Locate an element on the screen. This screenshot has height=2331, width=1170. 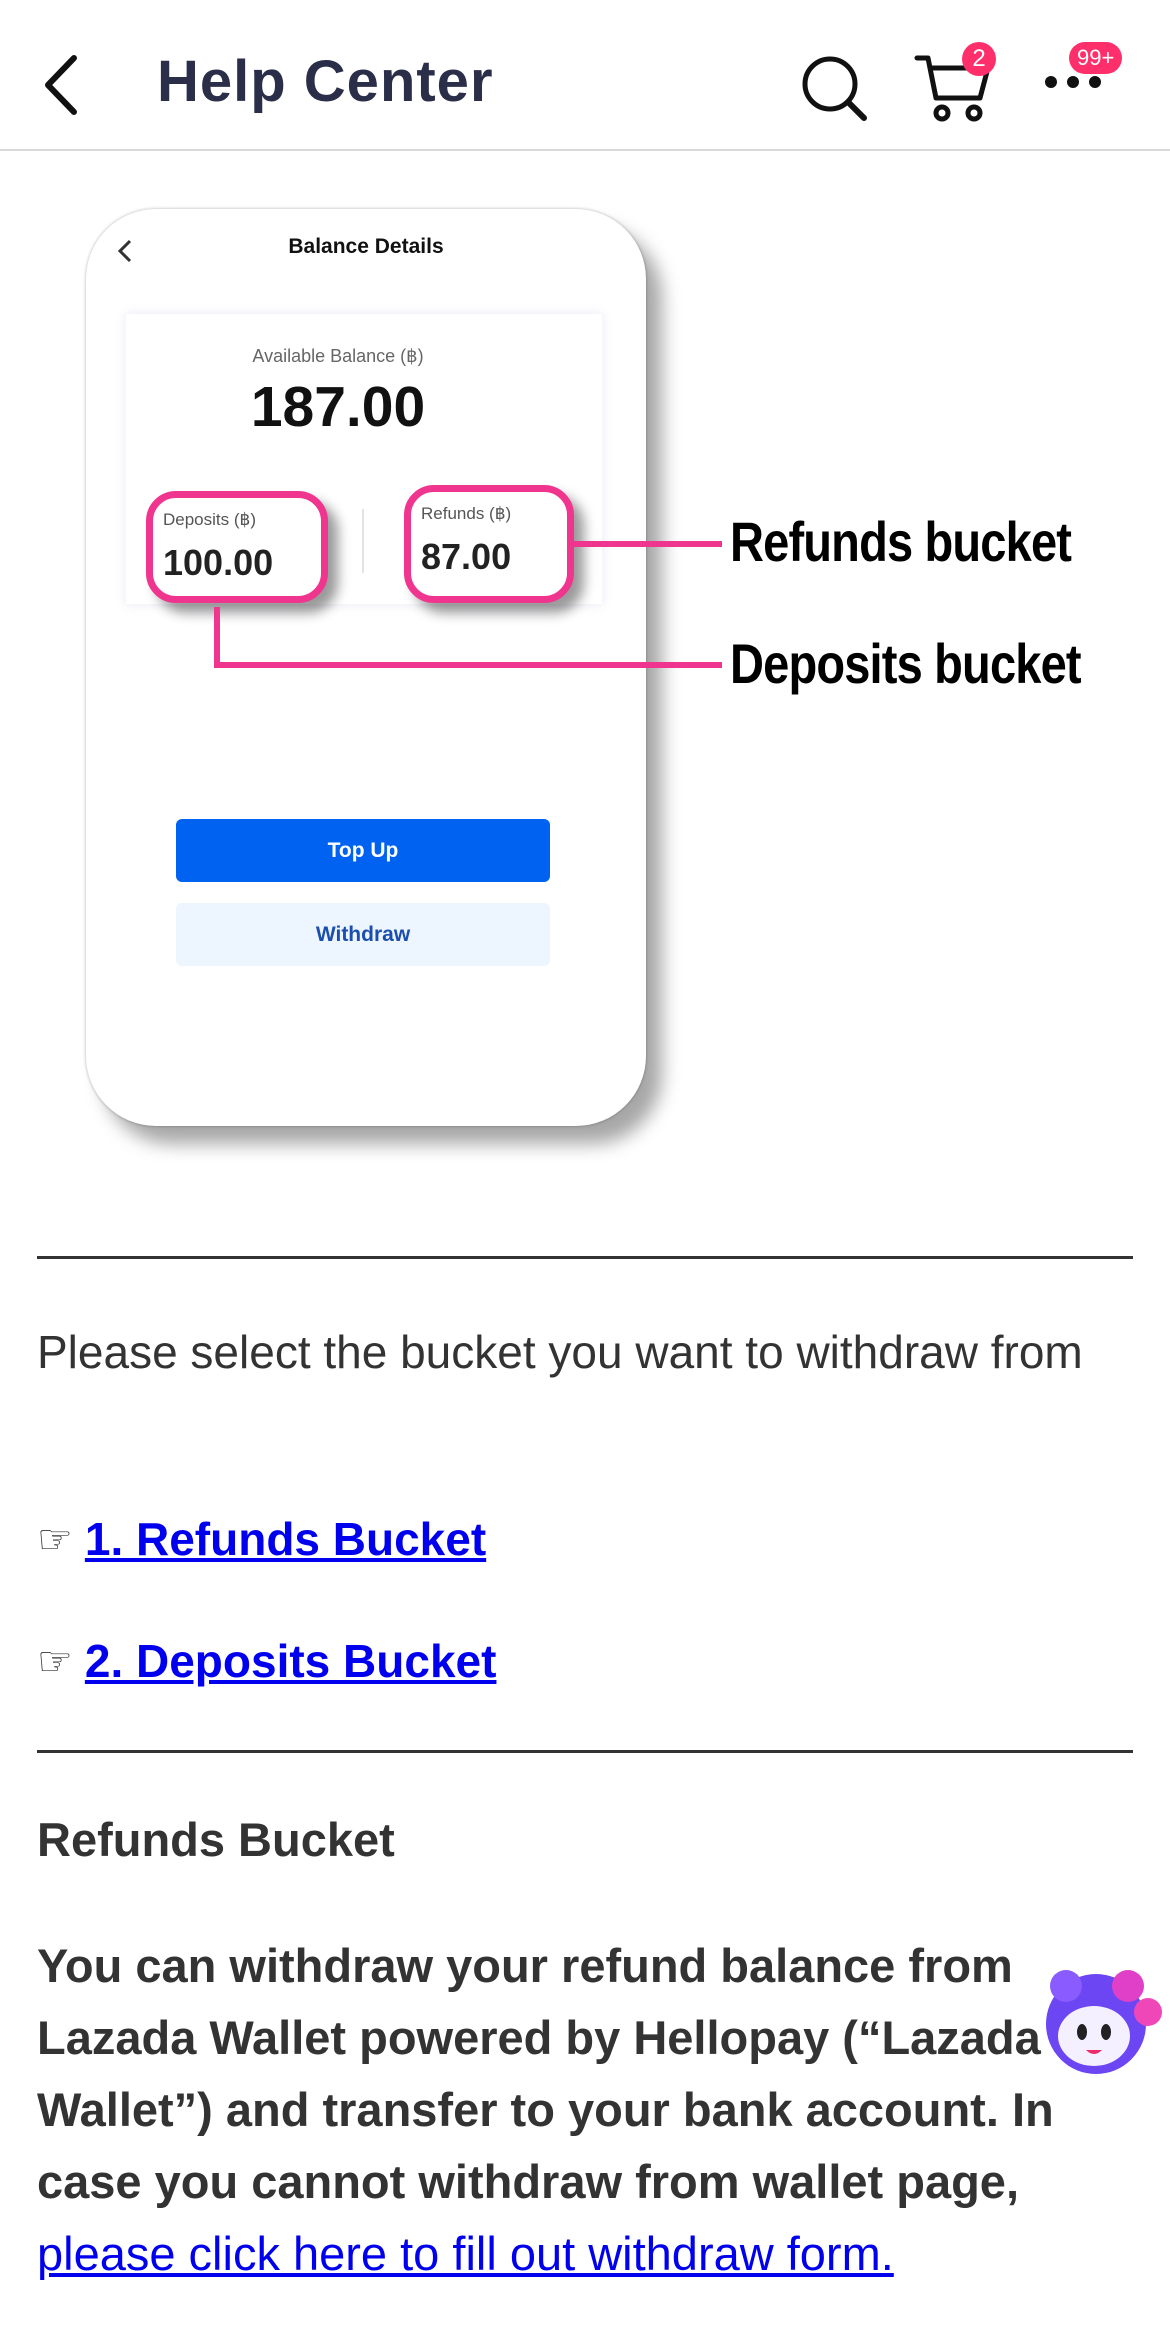
available-balance-amount: 187.00 is located at coordinates (338, 407).